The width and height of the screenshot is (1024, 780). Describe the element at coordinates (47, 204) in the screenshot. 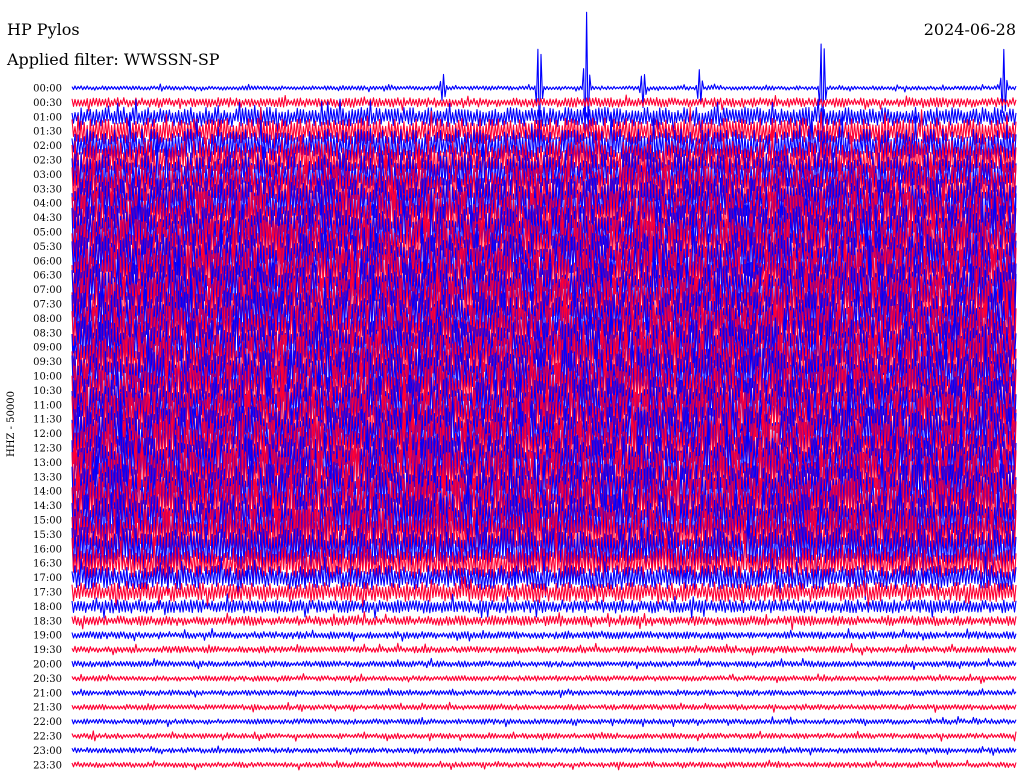

I see `hour-label-0400: 04:00` at that location.